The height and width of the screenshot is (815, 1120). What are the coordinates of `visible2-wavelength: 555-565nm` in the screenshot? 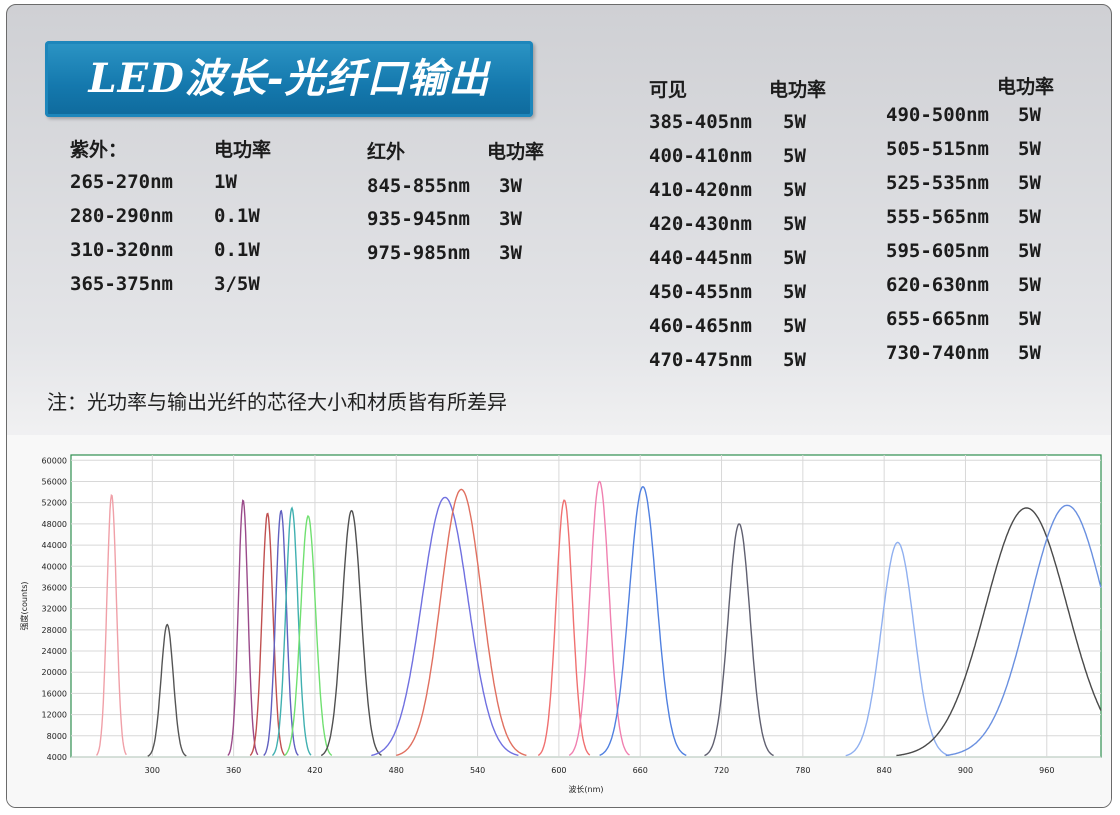 It's located at (937, 217).